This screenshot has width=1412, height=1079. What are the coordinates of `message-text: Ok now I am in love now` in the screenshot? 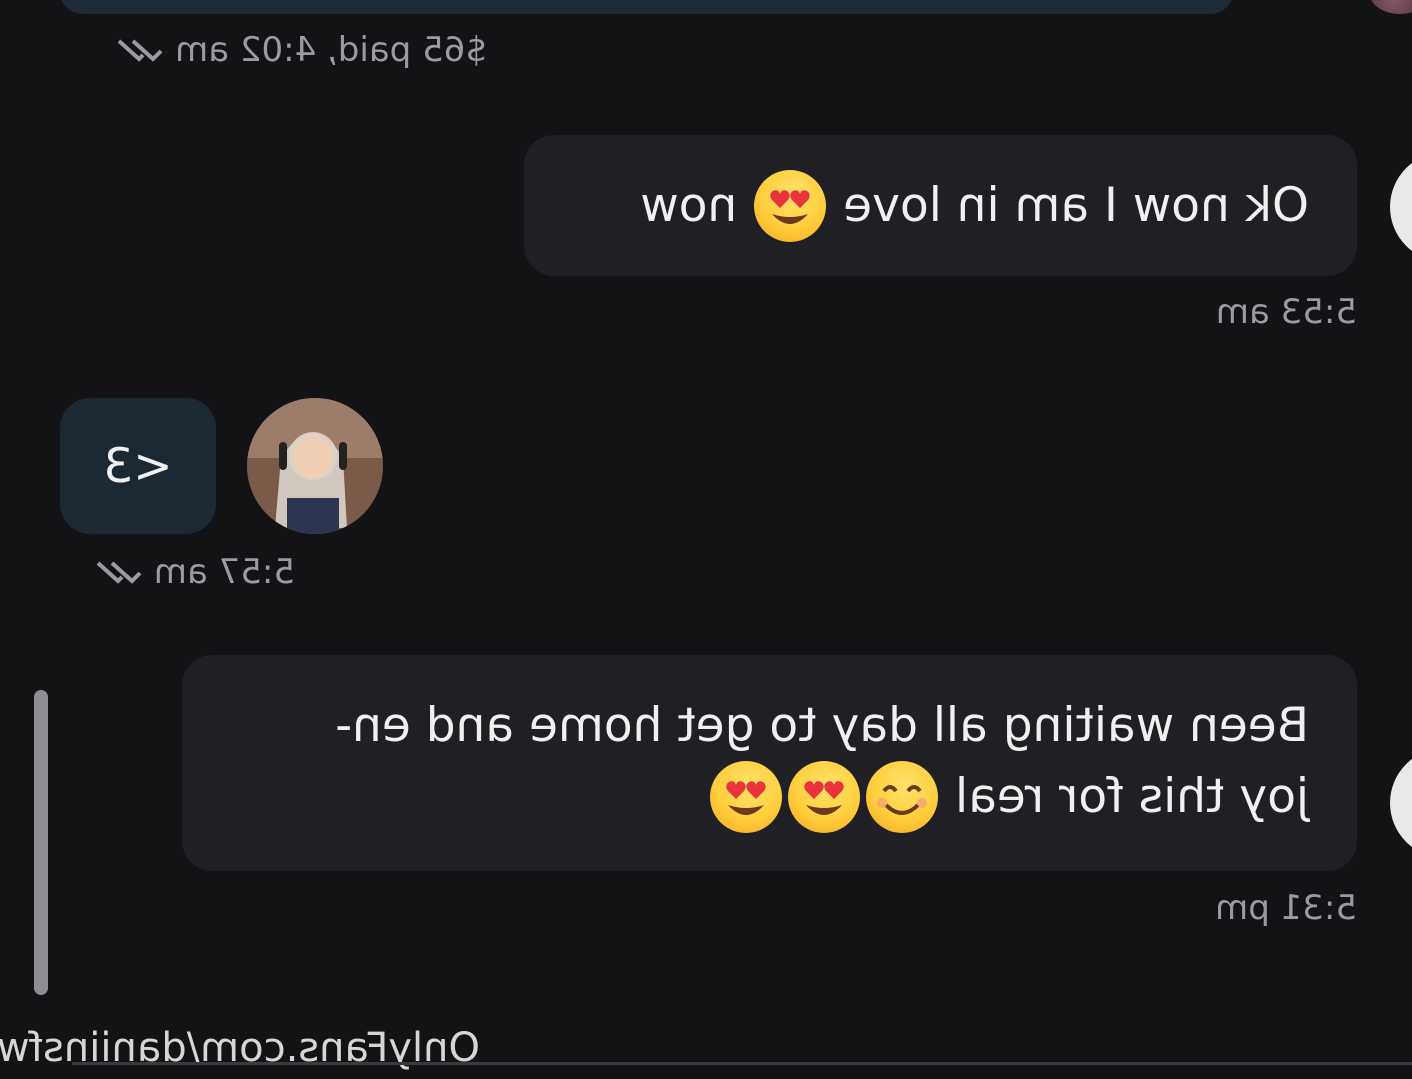 It's located at (940, 206).